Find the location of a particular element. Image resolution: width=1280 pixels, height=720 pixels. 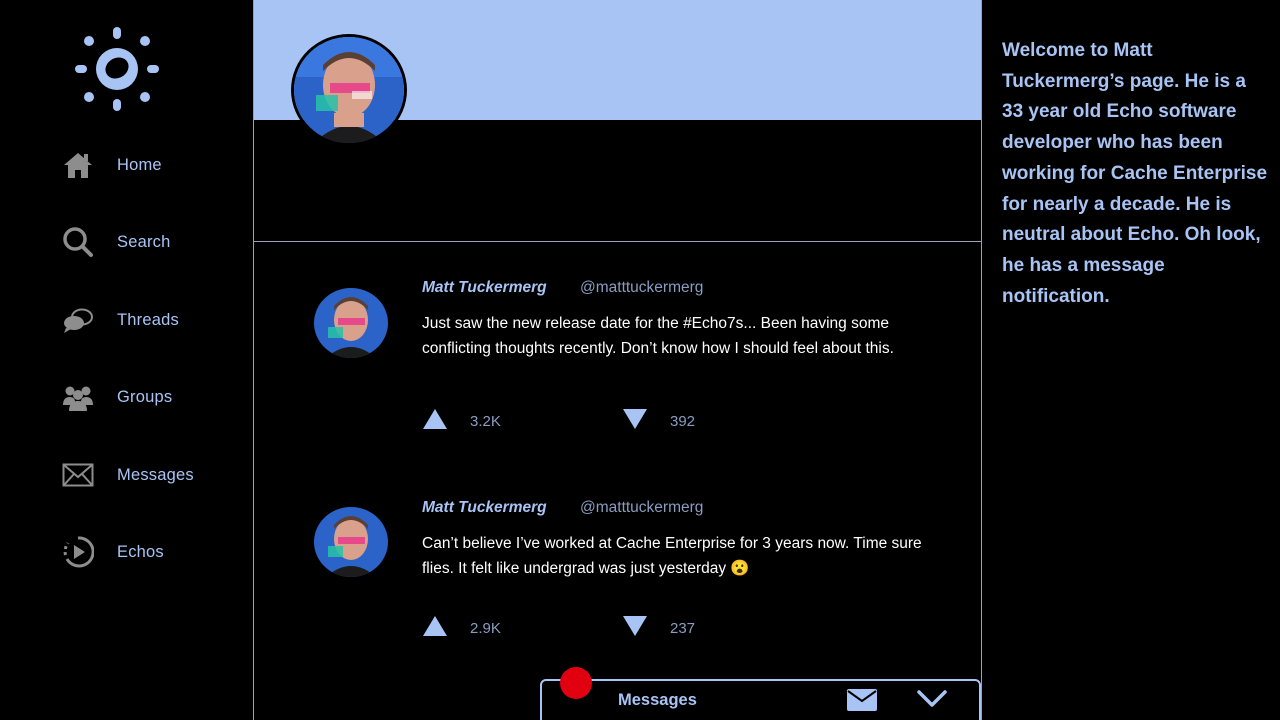

search-icon is located at coordinates (78, 242).